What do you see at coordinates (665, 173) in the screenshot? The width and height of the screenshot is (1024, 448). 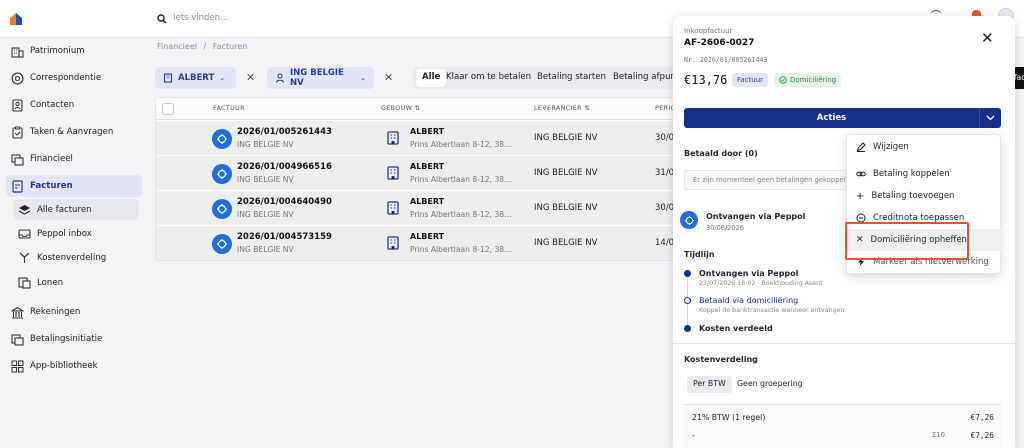 I see `period: 31/0` at bounding box center [665, 173].